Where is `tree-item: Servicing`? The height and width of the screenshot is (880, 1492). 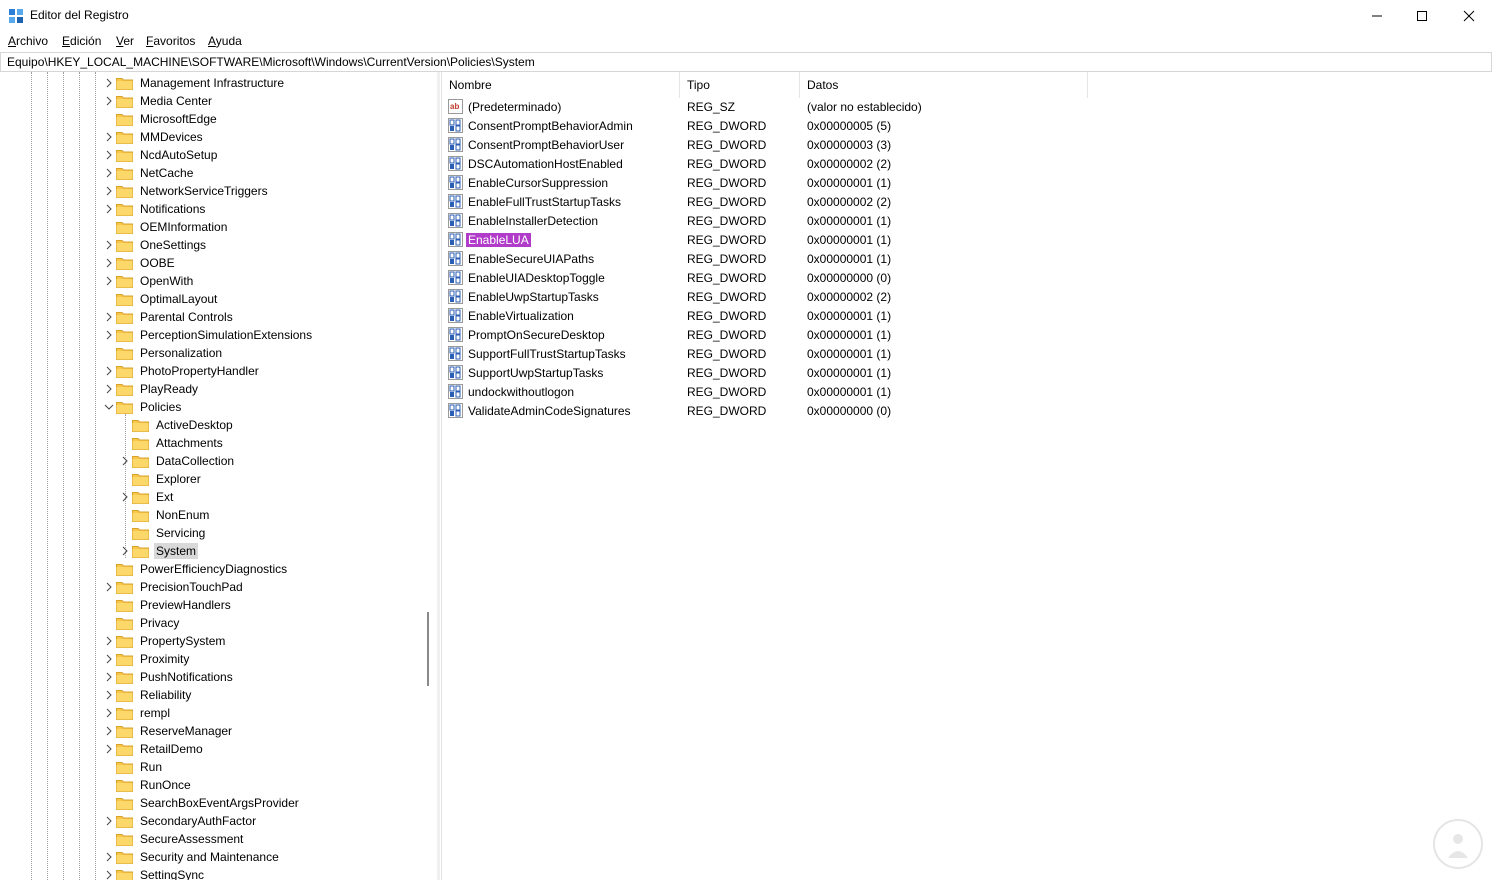 tree-item: Servicing is located at coordinates (163, 533).